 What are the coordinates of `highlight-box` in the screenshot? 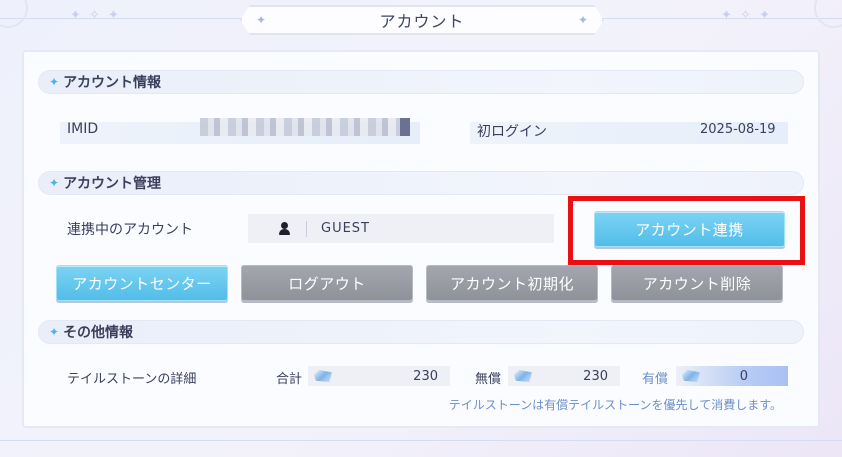 It's located at (686, 230).